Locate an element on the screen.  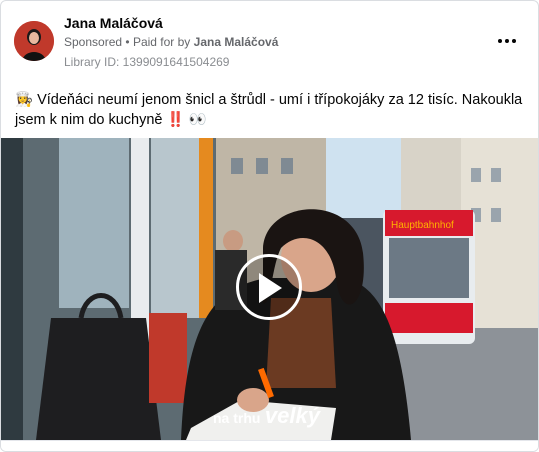
logo-big-text: velký is located at coordinates (292, 415).